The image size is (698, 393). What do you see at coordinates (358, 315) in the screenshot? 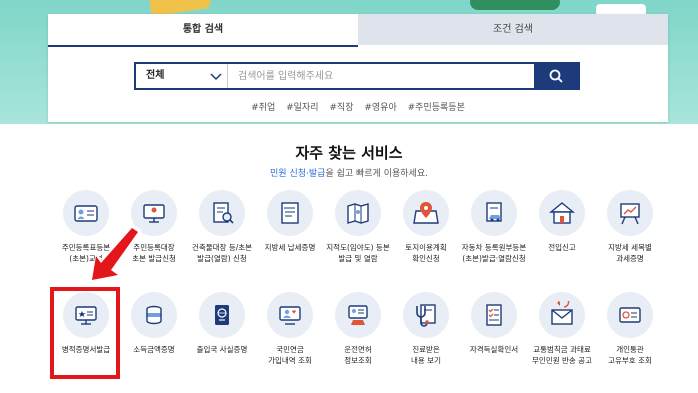
I see `driver-license-icon` at bounding box center [358, 315].